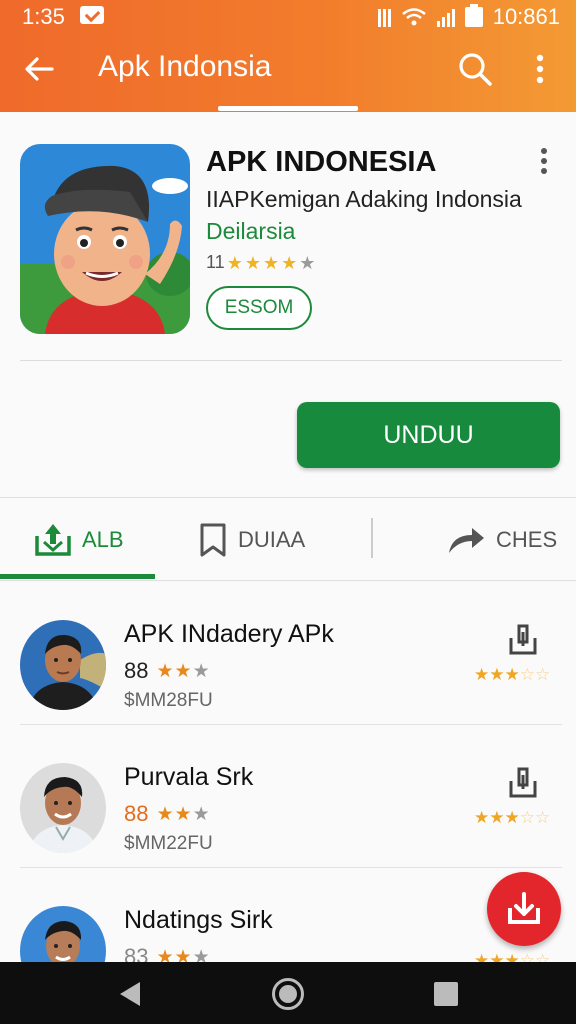 Image resolution: width=576 pixels, height=1024 pixels. Describe the element at coordinates (272, 539) in the screenshot. I see `tab-label: DUIAA` at that location.